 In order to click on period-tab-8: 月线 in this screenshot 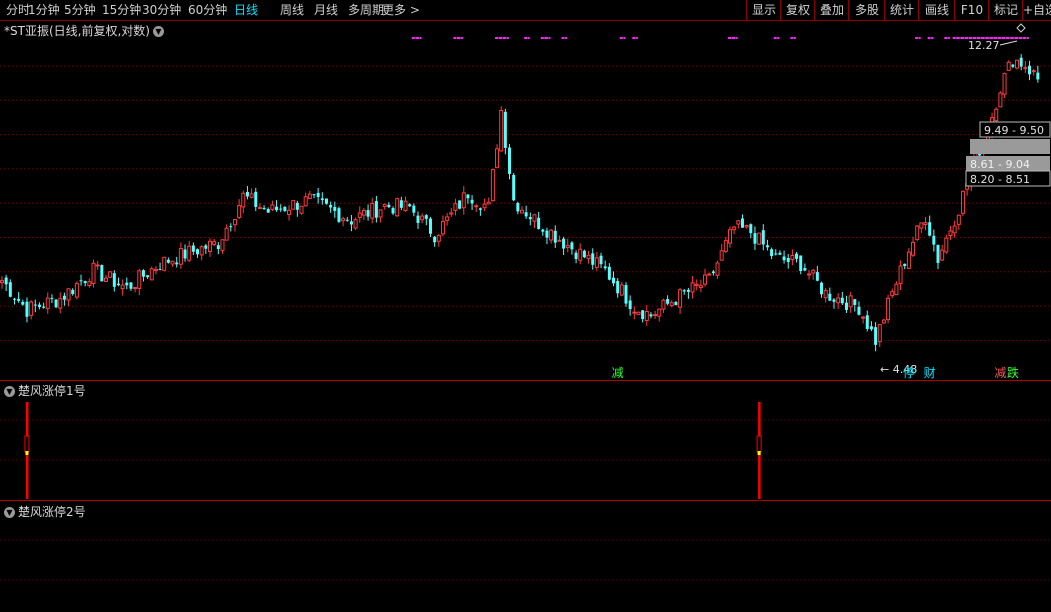, I will do `click(326, 10)`.